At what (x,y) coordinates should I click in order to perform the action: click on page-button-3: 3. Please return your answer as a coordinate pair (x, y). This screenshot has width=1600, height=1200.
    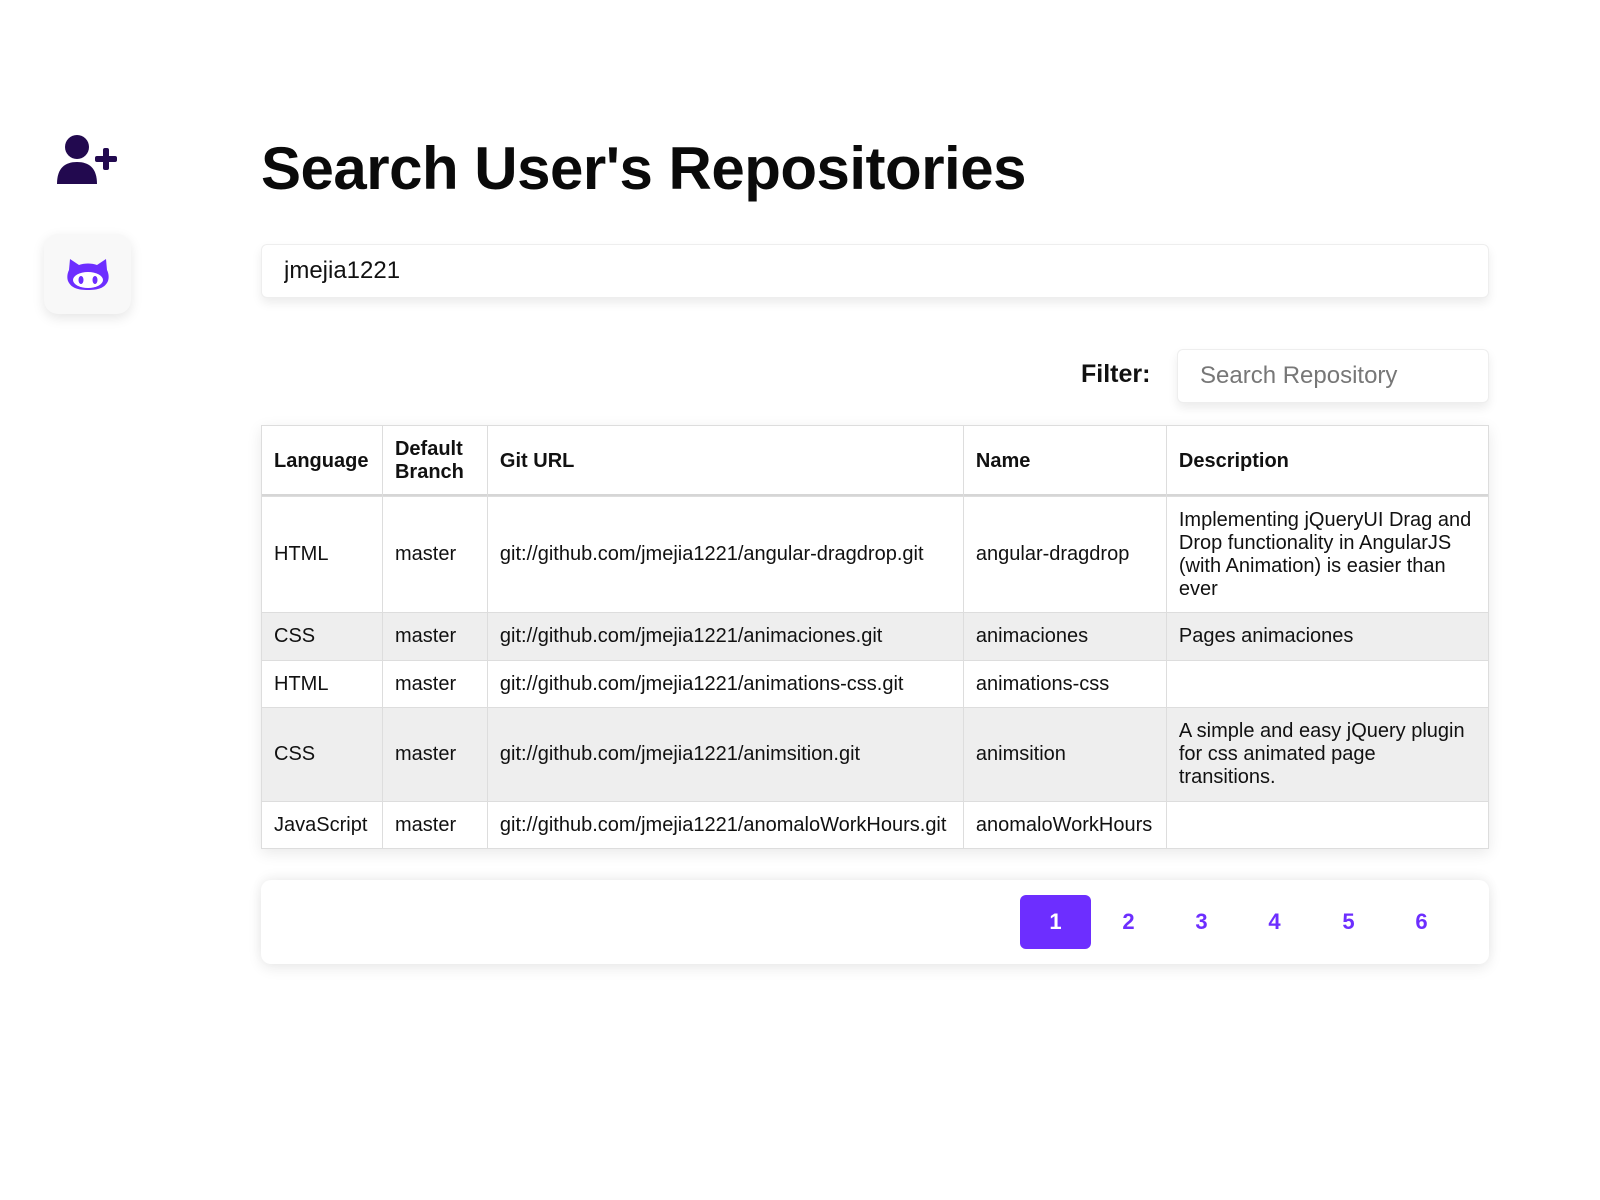
    Looking at the image, I should click on (1201, 922).